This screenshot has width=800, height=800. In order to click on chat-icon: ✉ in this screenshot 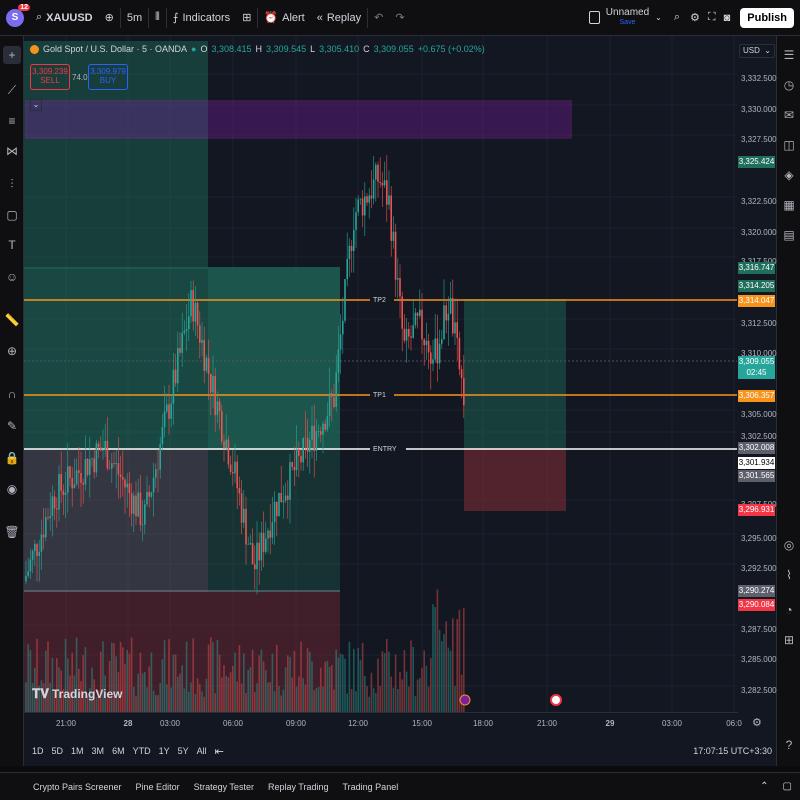, I will do `click(789, 115)`.